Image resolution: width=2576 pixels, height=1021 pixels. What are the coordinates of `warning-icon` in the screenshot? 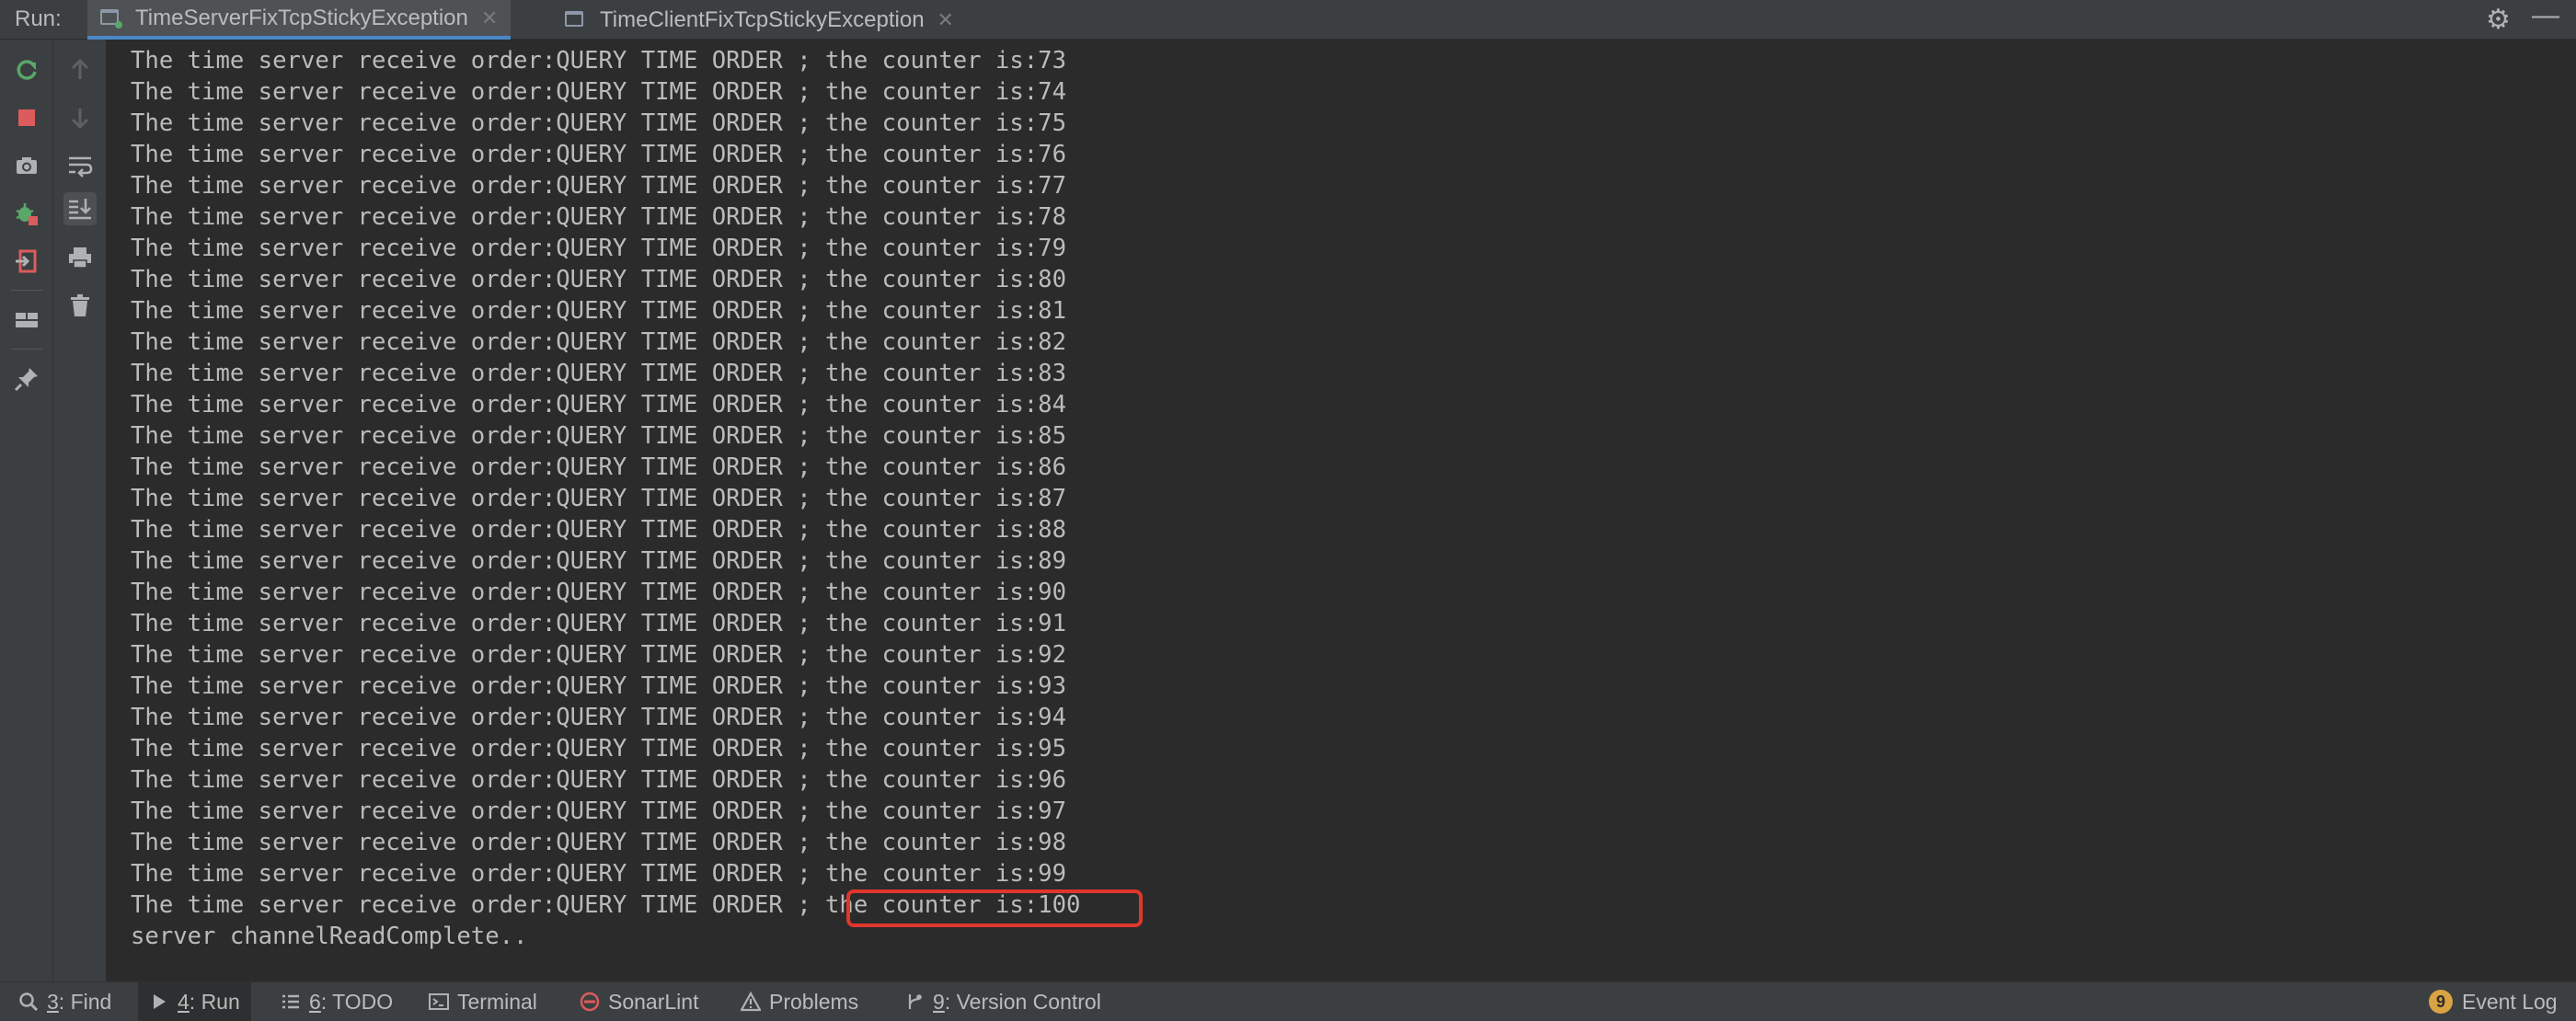 It's located at (751, 1002).